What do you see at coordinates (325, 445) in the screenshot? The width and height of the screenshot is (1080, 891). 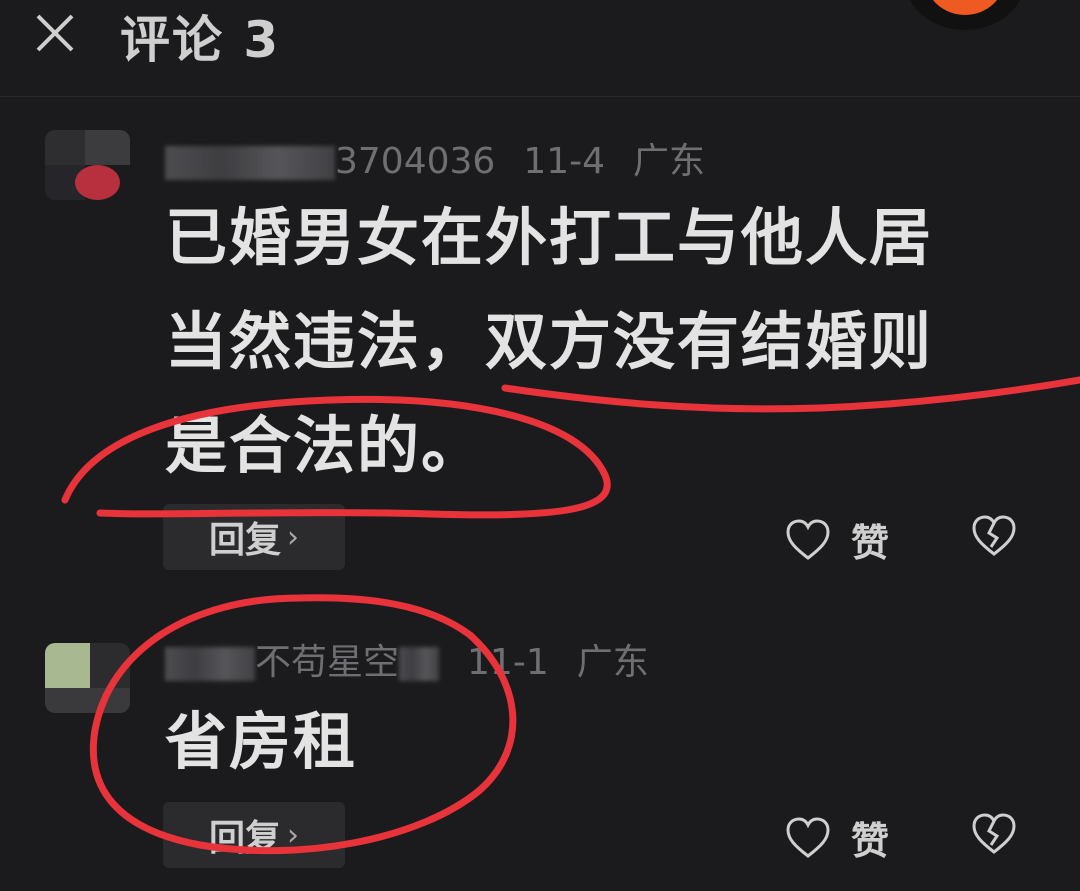 I see `comment-text-line: 是合法的。` at bounding box center [325, 445].